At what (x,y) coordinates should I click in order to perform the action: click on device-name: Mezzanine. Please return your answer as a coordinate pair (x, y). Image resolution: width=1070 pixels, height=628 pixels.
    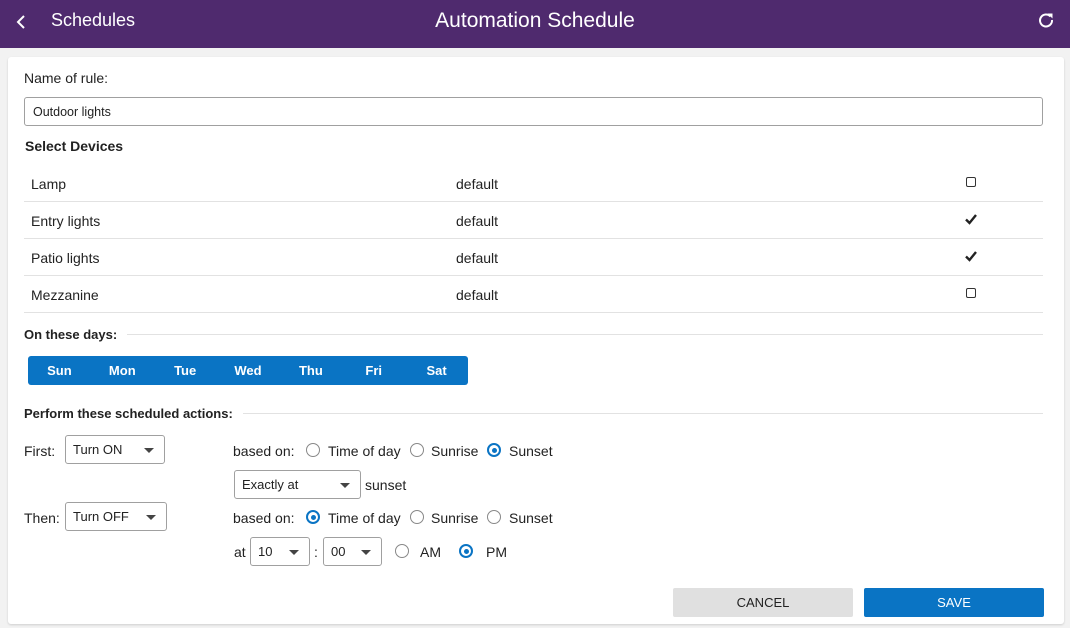
    Looking at the image, I should click on (65, 295).